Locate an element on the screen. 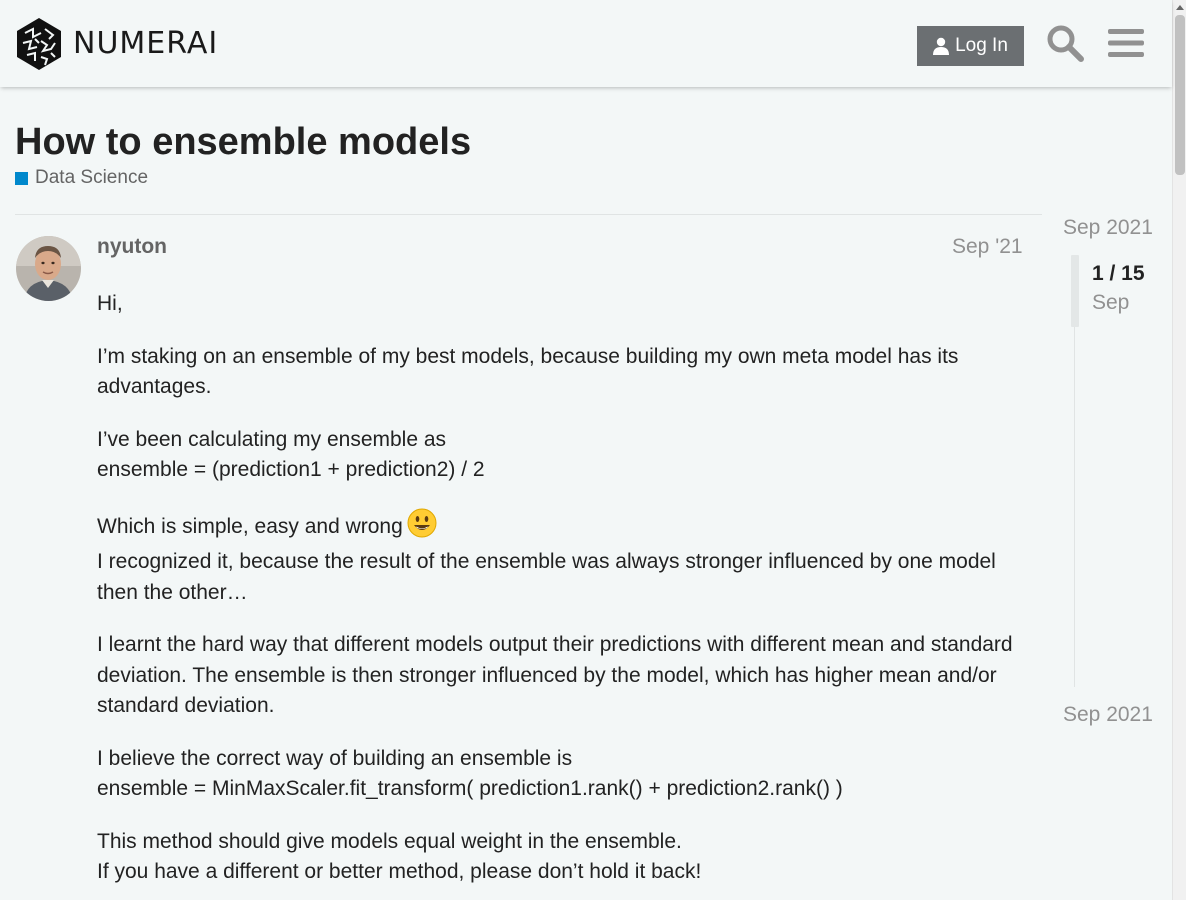  category-color-square is located at coordinates (21, 178).